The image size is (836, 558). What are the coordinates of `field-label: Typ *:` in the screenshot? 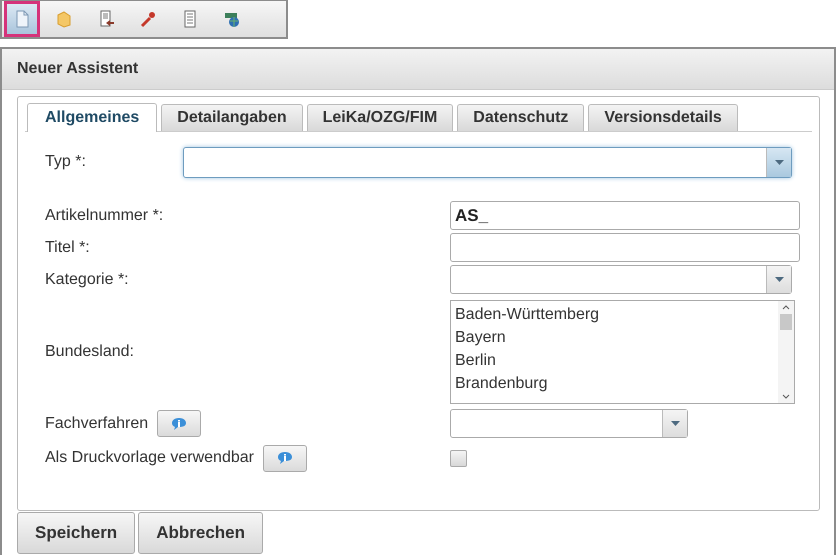 It's located at (65, 162).